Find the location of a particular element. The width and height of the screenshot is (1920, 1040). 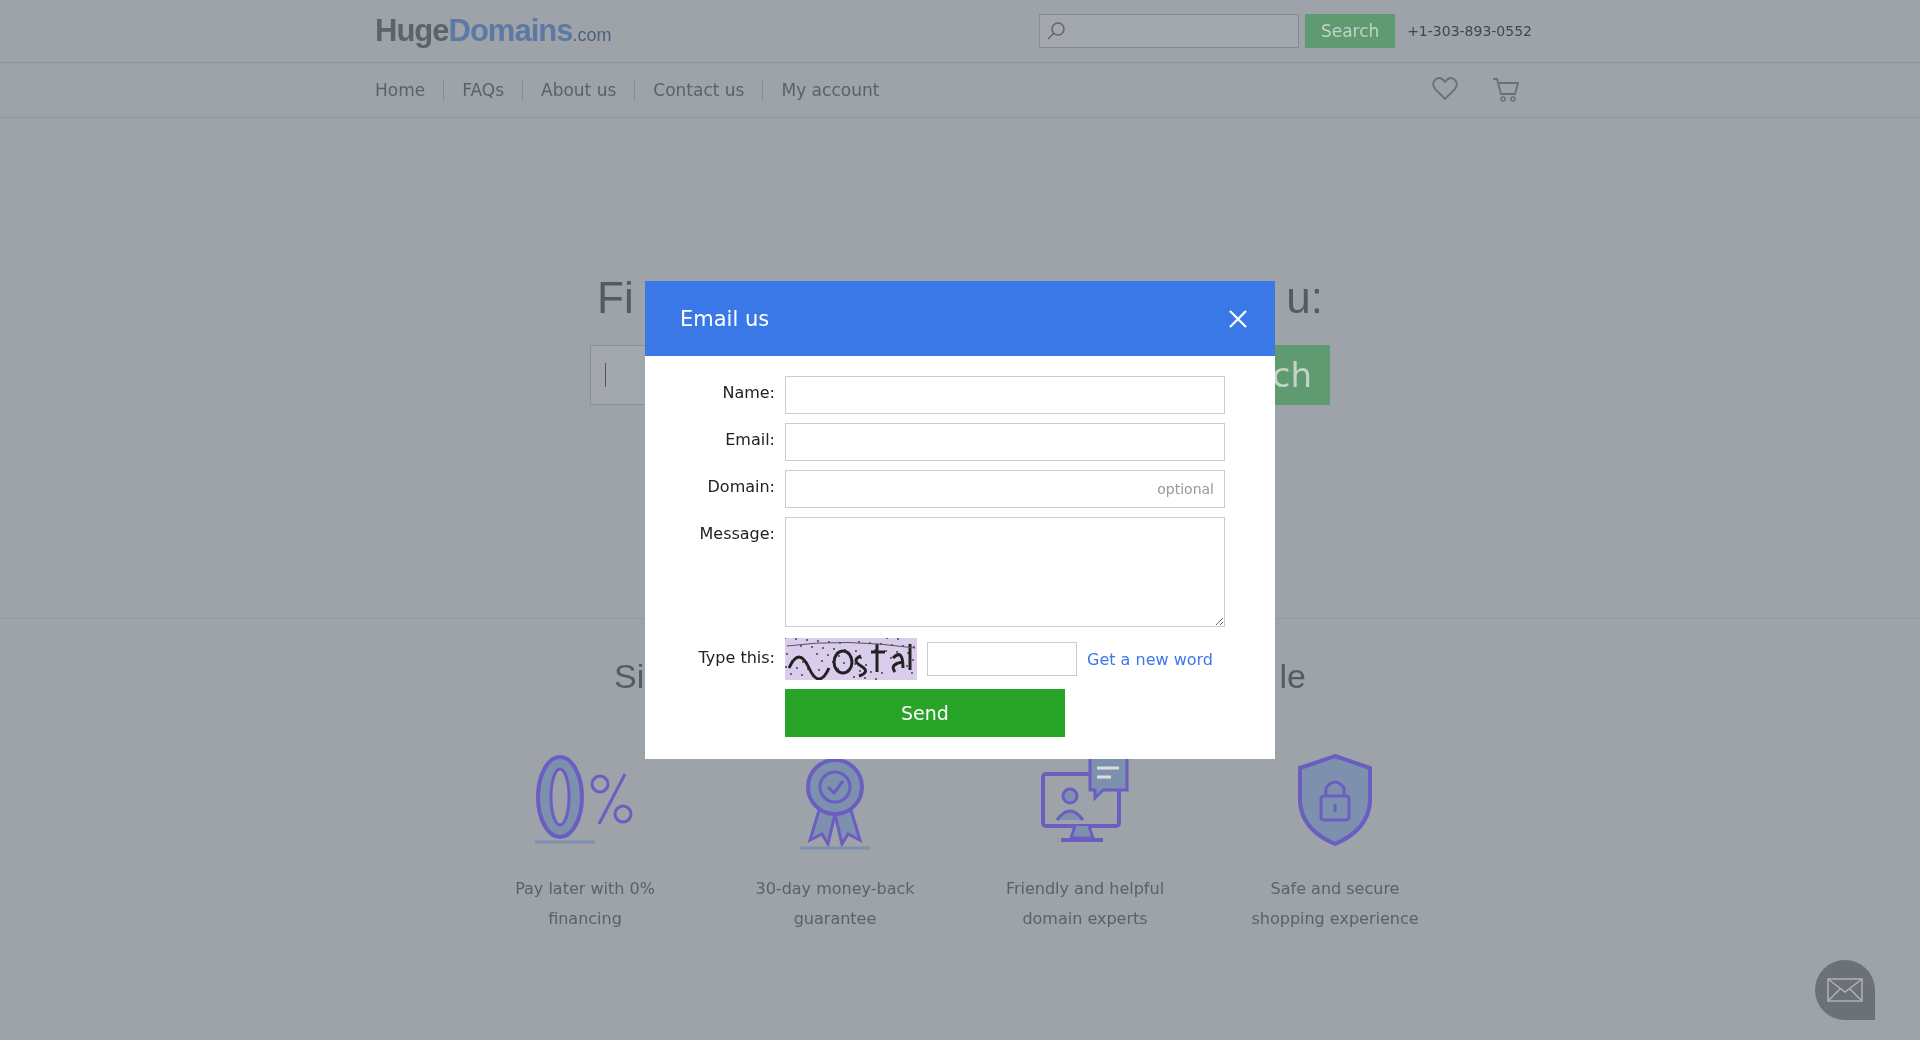

field-label: Domain: is located at coordinates (740, 486).